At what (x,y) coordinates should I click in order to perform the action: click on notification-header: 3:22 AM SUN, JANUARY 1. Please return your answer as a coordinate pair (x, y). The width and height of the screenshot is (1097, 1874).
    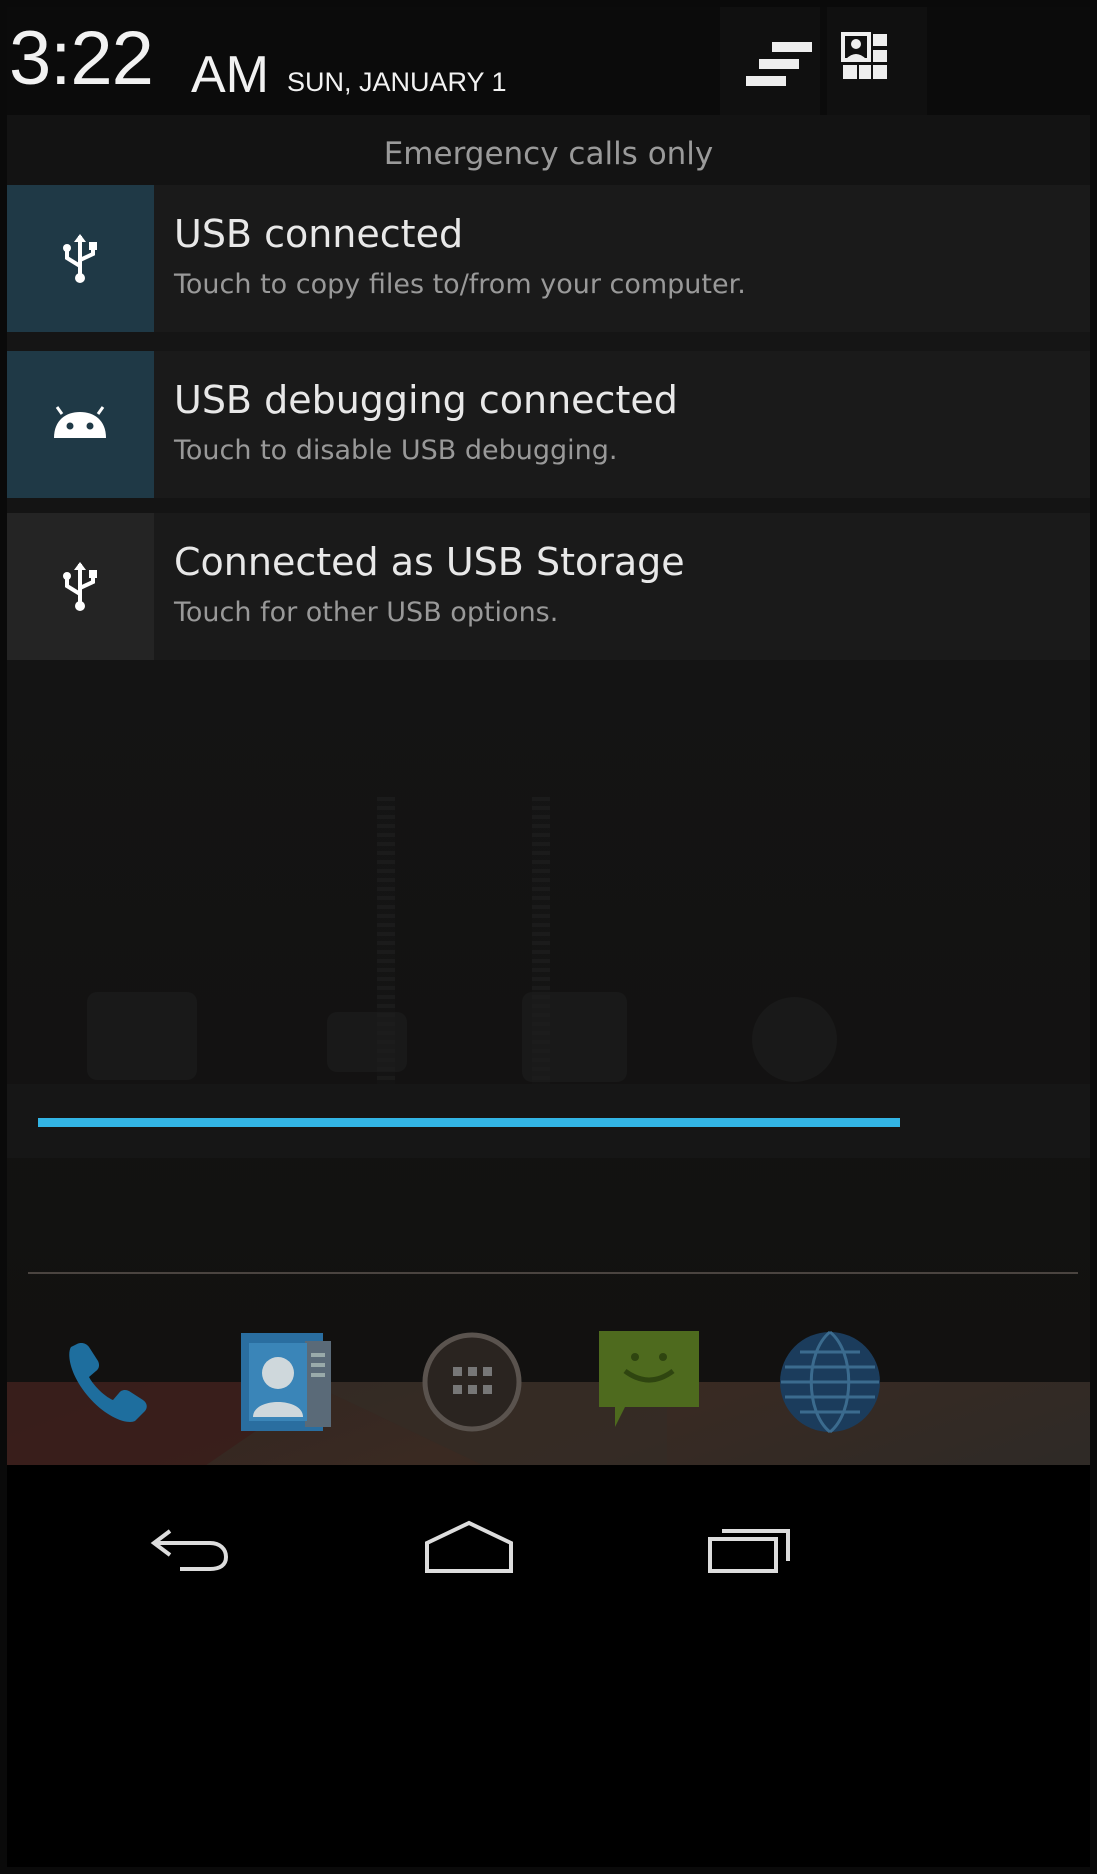
    Looking at the image, I should click on (548, 61).